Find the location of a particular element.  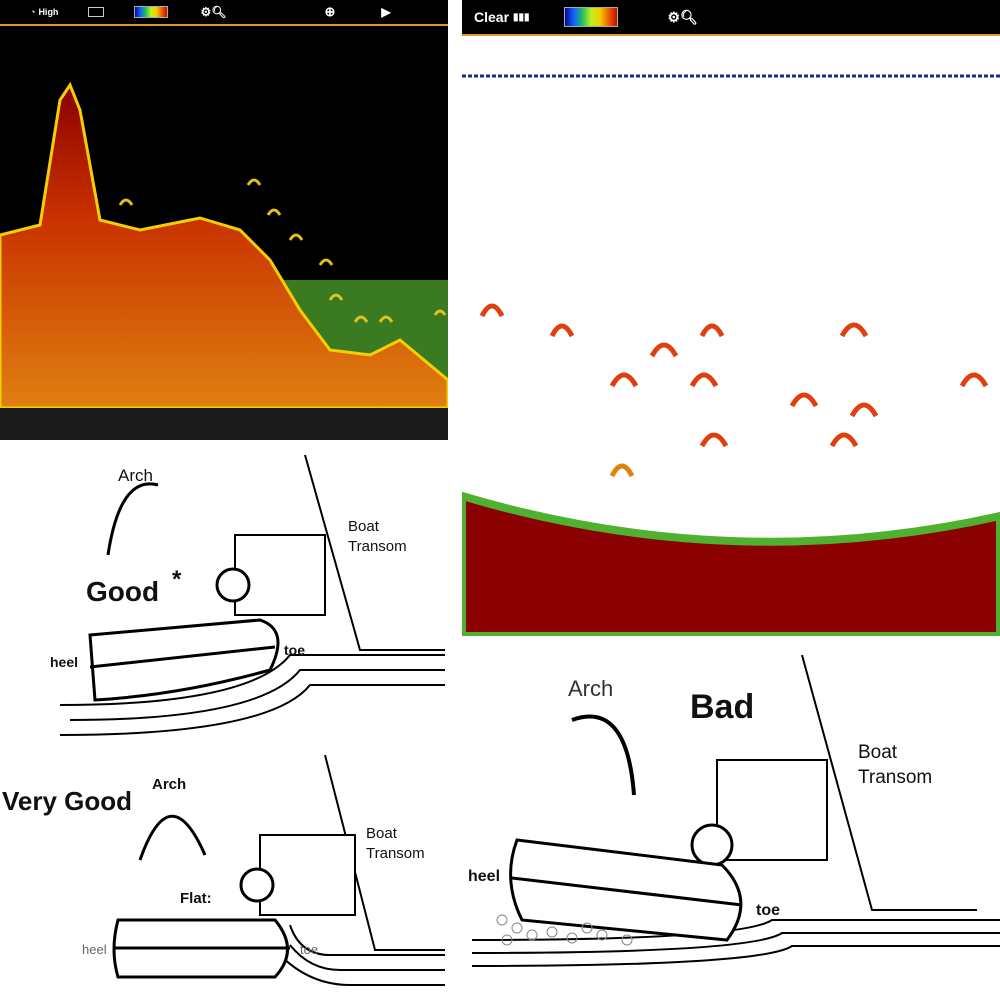

rating-very-good: Very Good is located at coordinates (67, 801).